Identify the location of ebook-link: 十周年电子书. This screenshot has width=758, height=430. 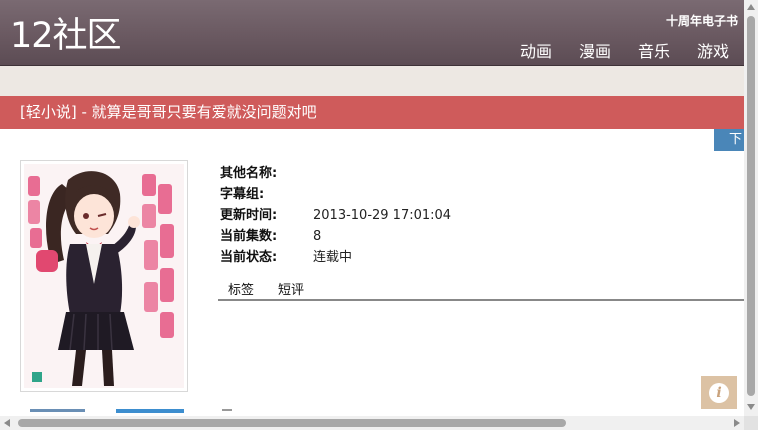
(702, 20).